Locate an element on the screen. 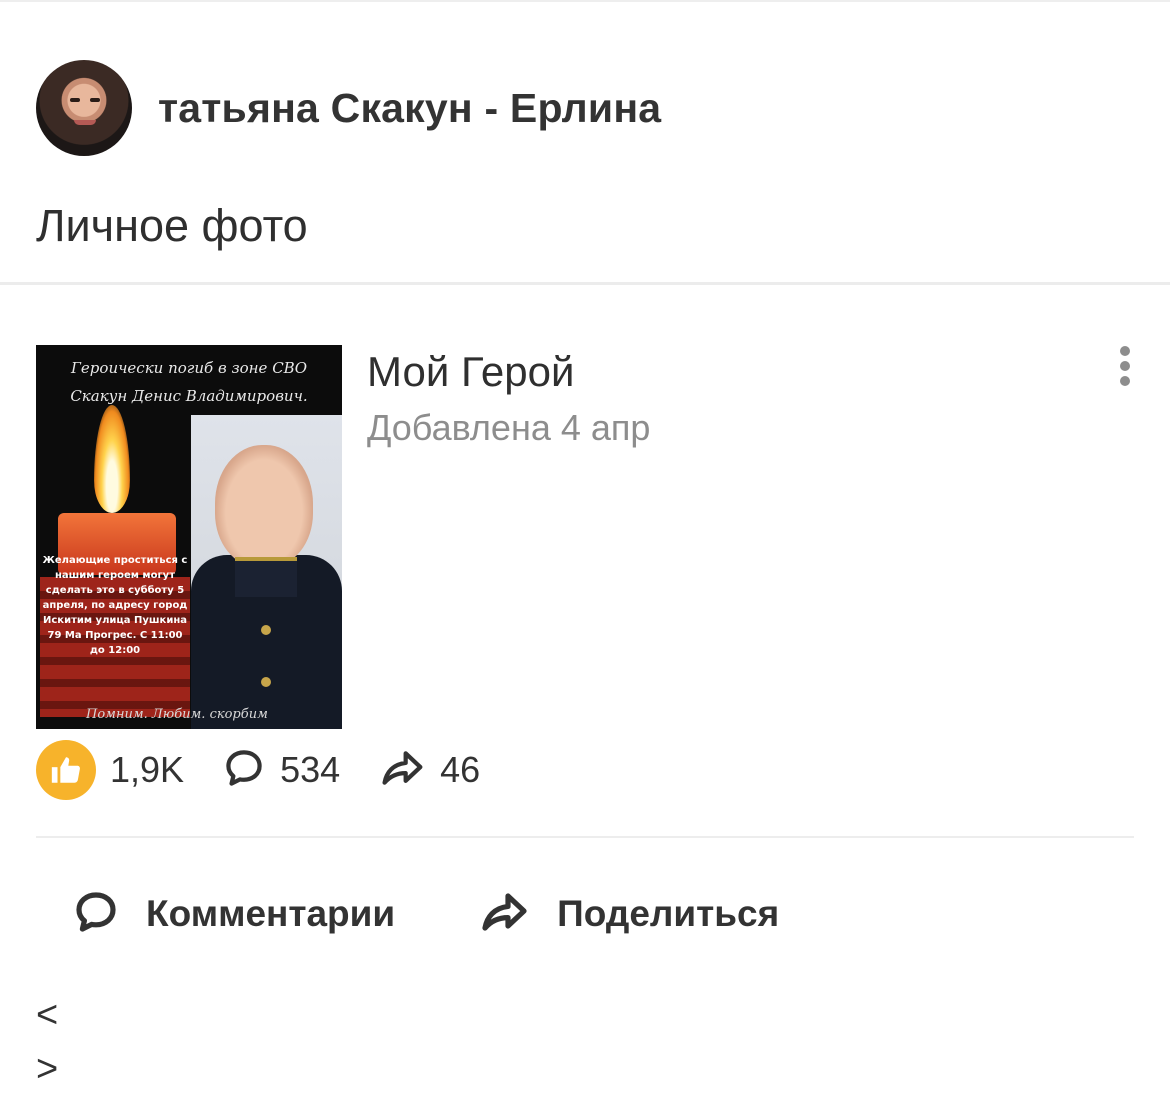  share-button-label: Поделиться is located at coordinates (668, 913).